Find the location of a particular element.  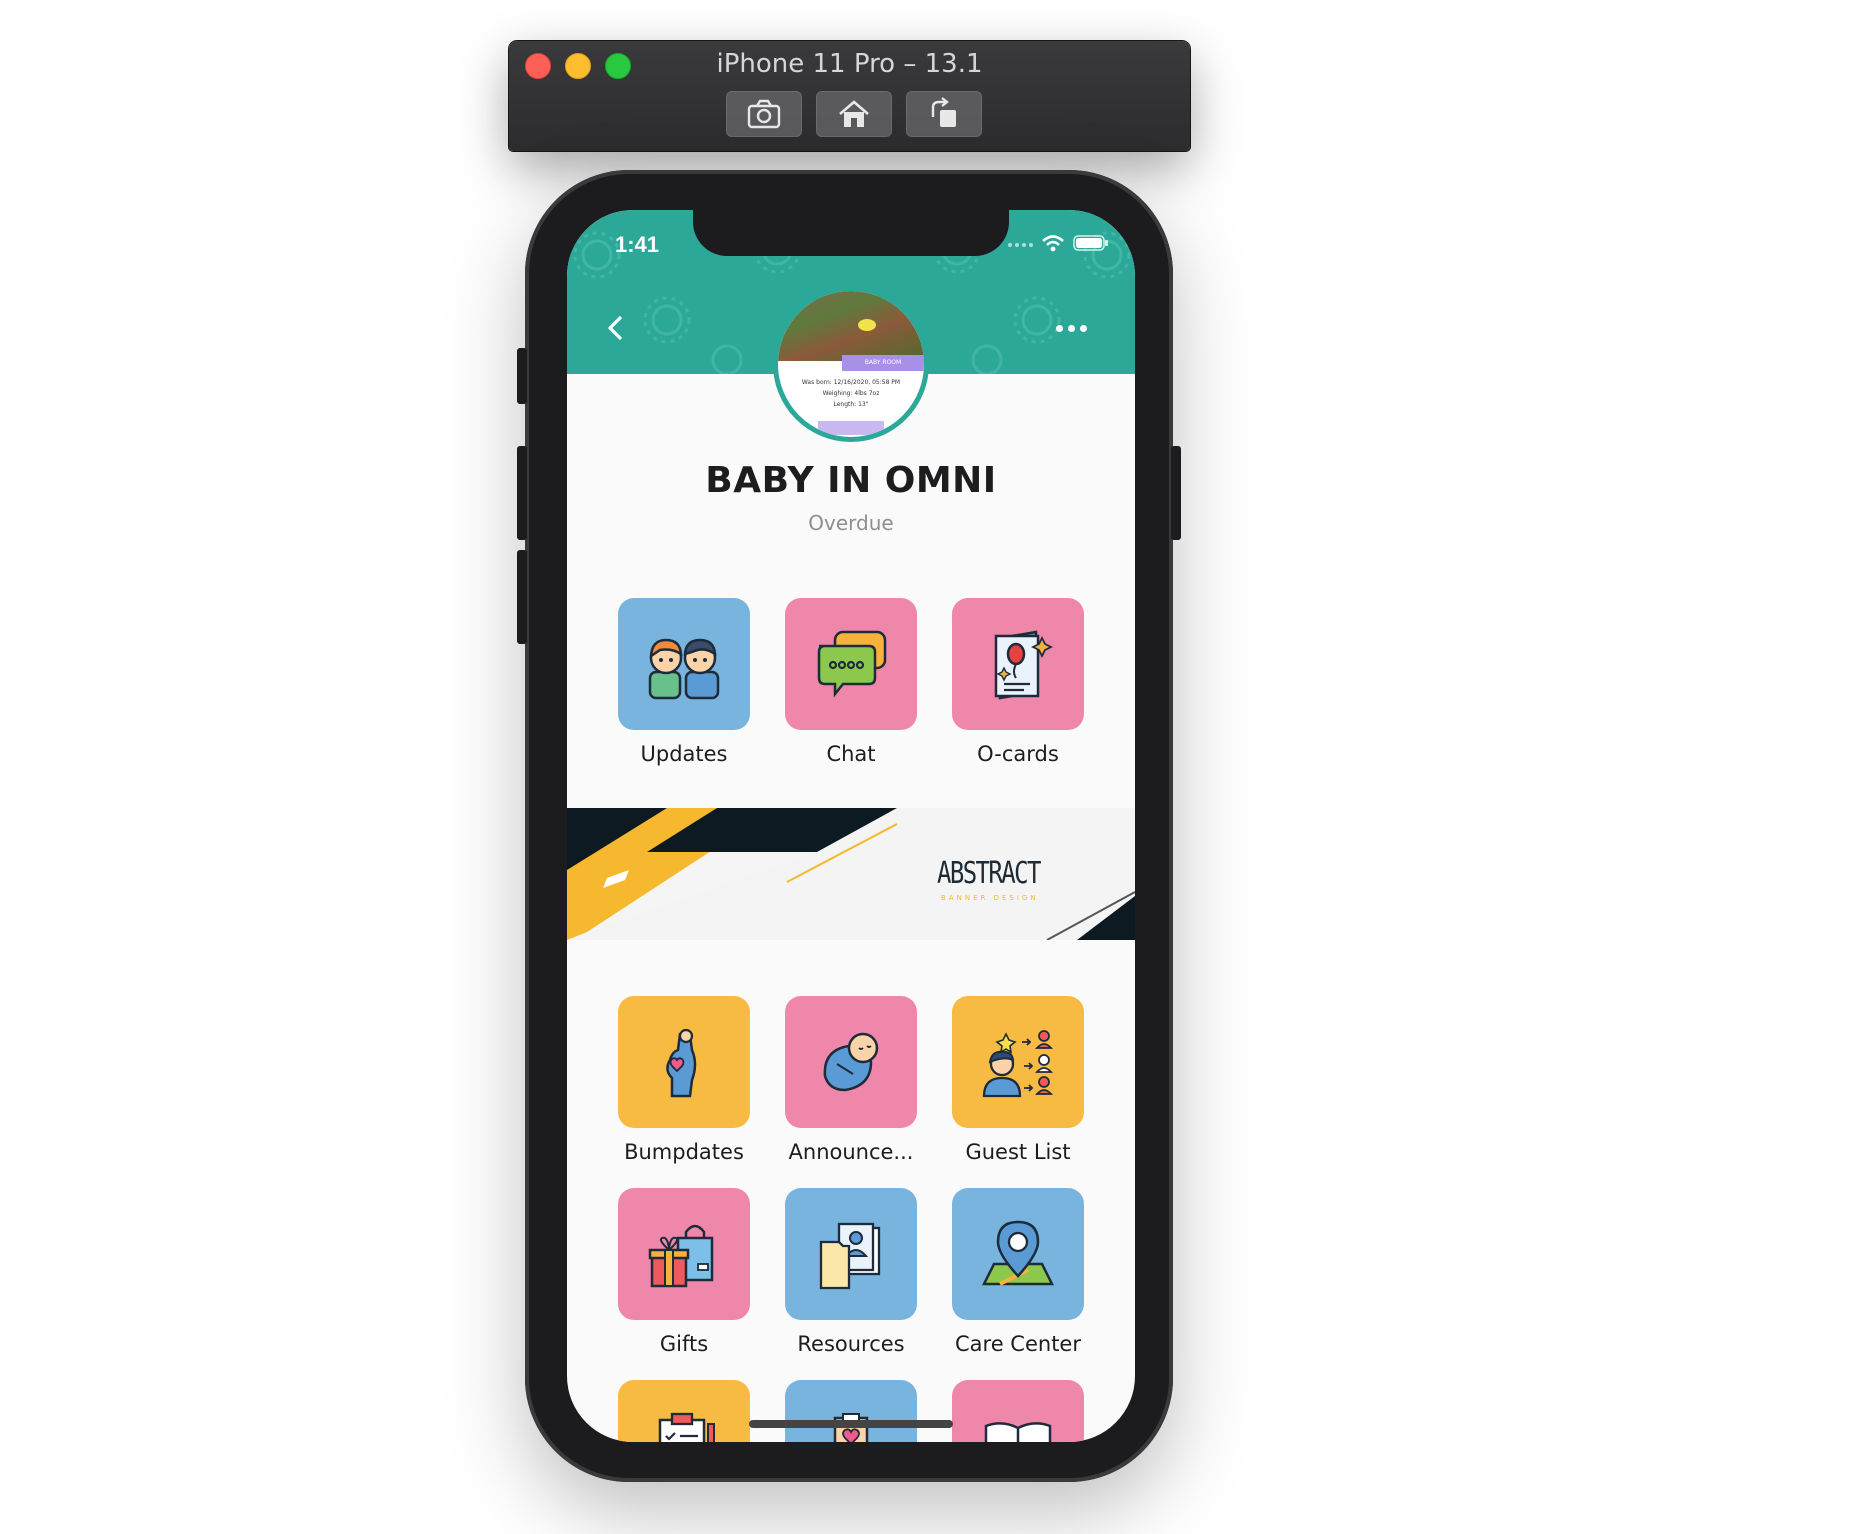

tile-label-gifts: Gifts is located at coordinates (684, 1344).